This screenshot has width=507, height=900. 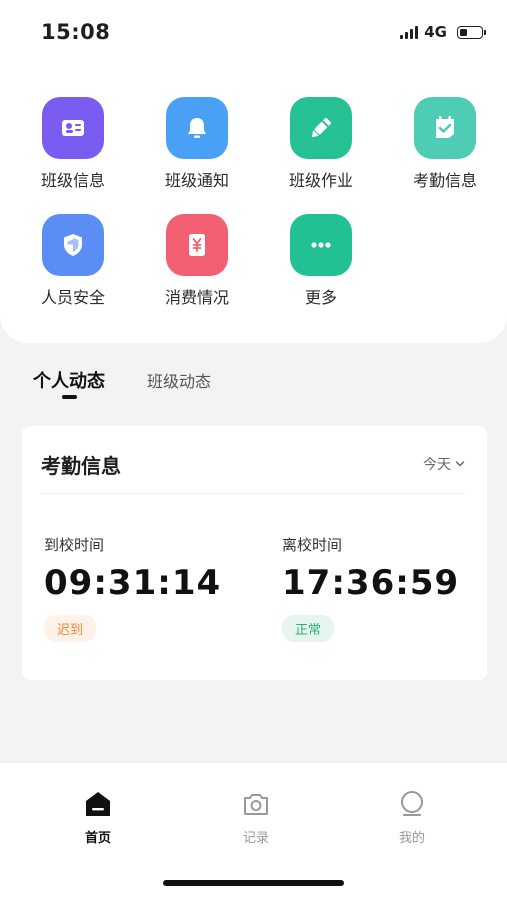 I want to click on more-dots-icon, so click(x=321, y=245).